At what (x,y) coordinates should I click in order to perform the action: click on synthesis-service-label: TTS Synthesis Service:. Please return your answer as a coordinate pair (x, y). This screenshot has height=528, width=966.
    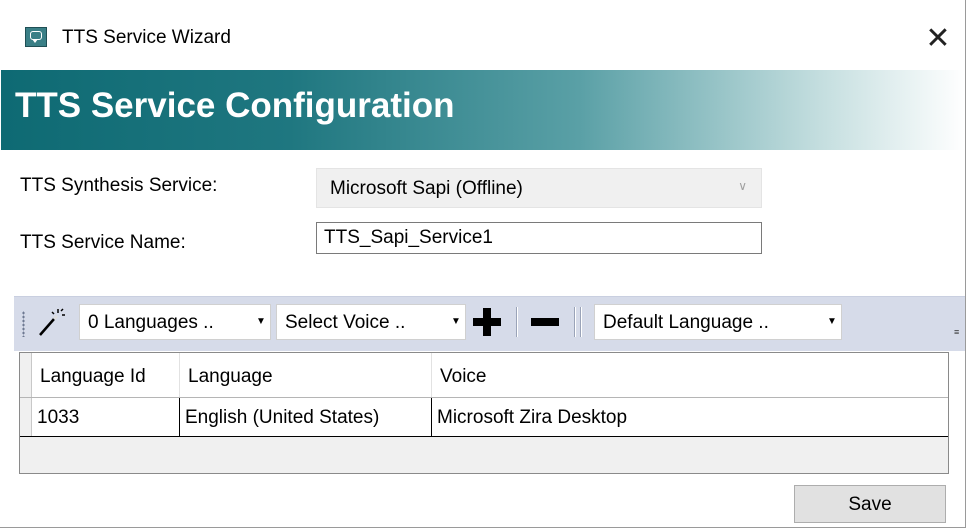
    Looking at the image, I should click on (119, 185).